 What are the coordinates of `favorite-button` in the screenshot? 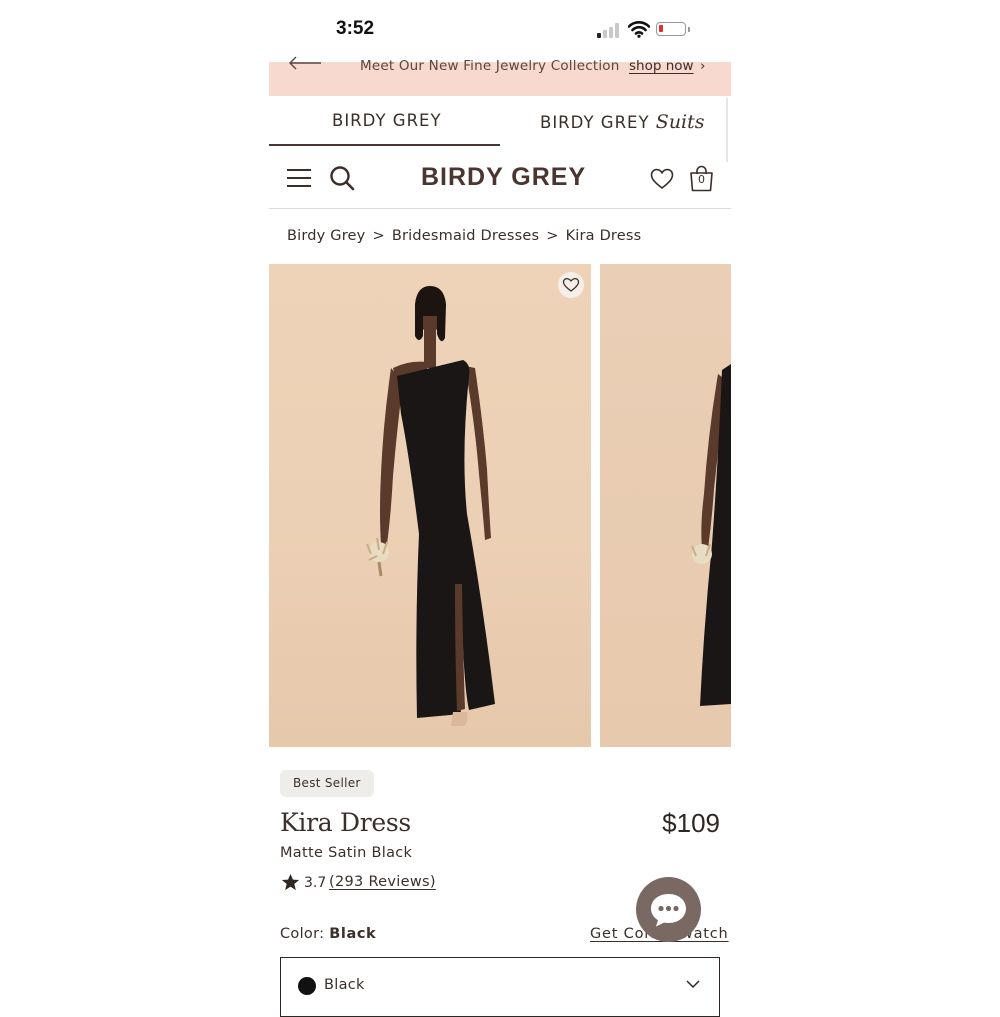 It's located at (571, 285).